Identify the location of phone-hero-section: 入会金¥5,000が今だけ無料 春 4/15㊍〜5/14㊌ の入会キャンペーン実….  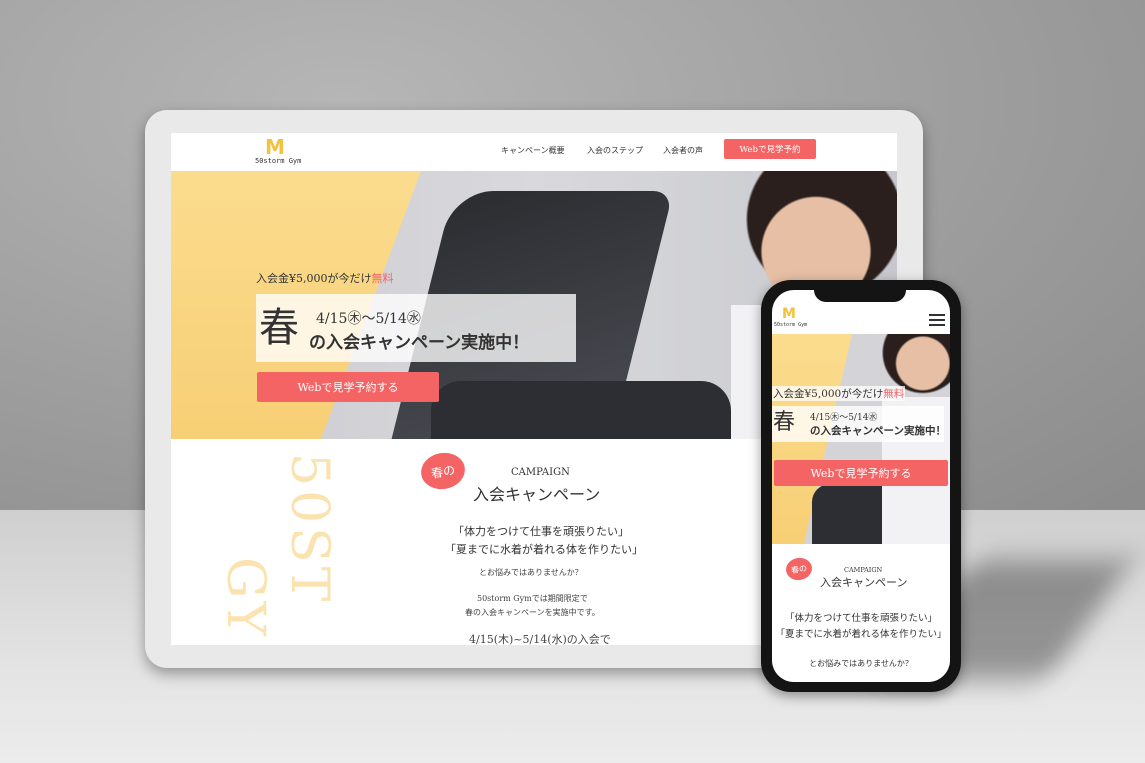
(861, 439).